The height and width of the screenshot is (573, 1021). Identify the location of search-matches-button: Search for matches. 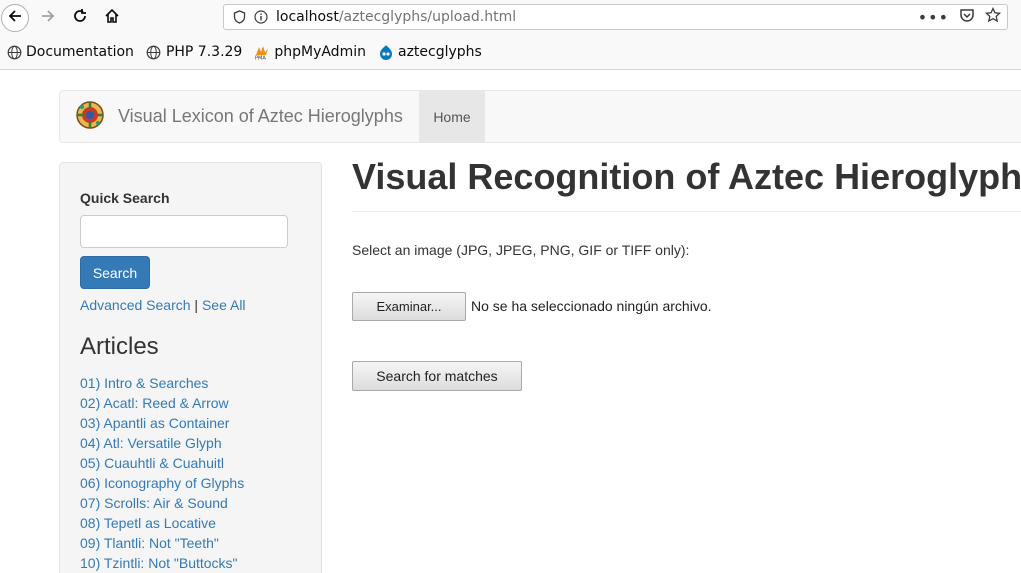
(437, 376).